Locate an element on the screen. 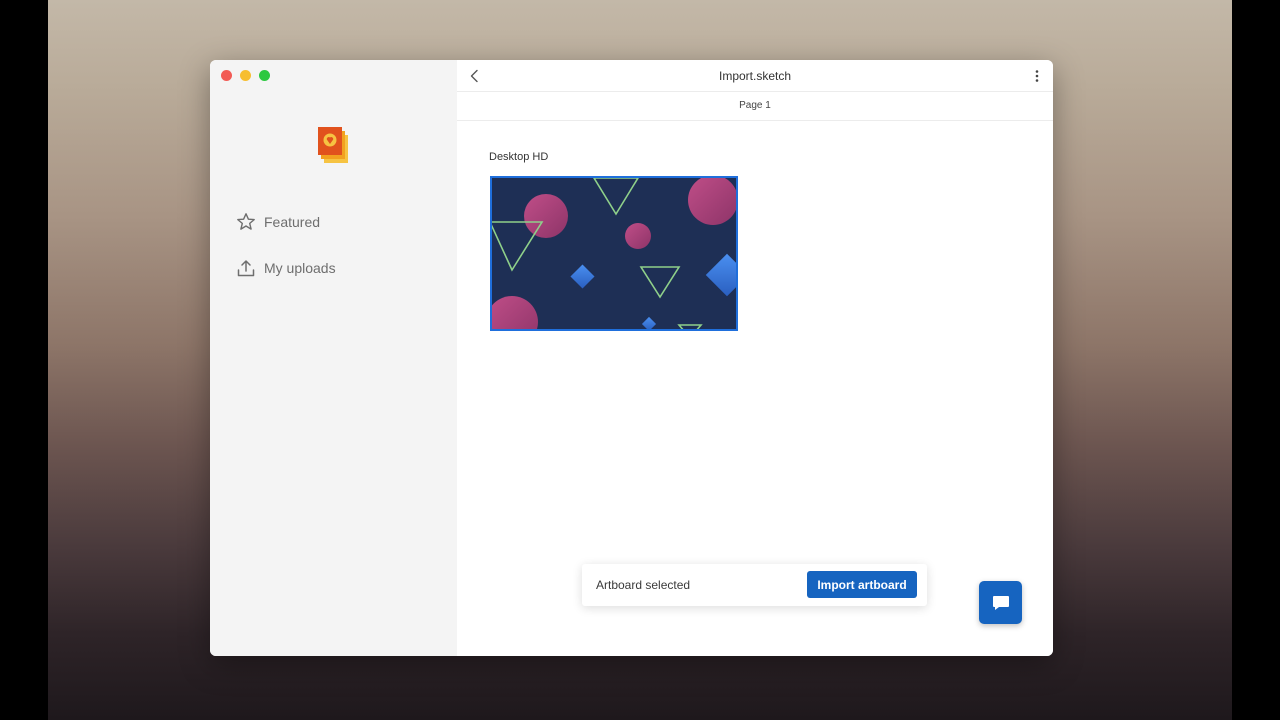 This screenshot has width=1280, height=720. maximize-dot is located at coordinates (264, 75).